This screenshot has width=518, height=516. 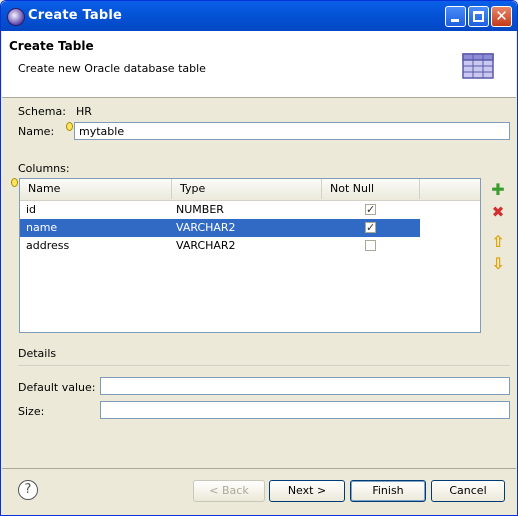 I want to click on footer-divider, so click(x=259, y=468).